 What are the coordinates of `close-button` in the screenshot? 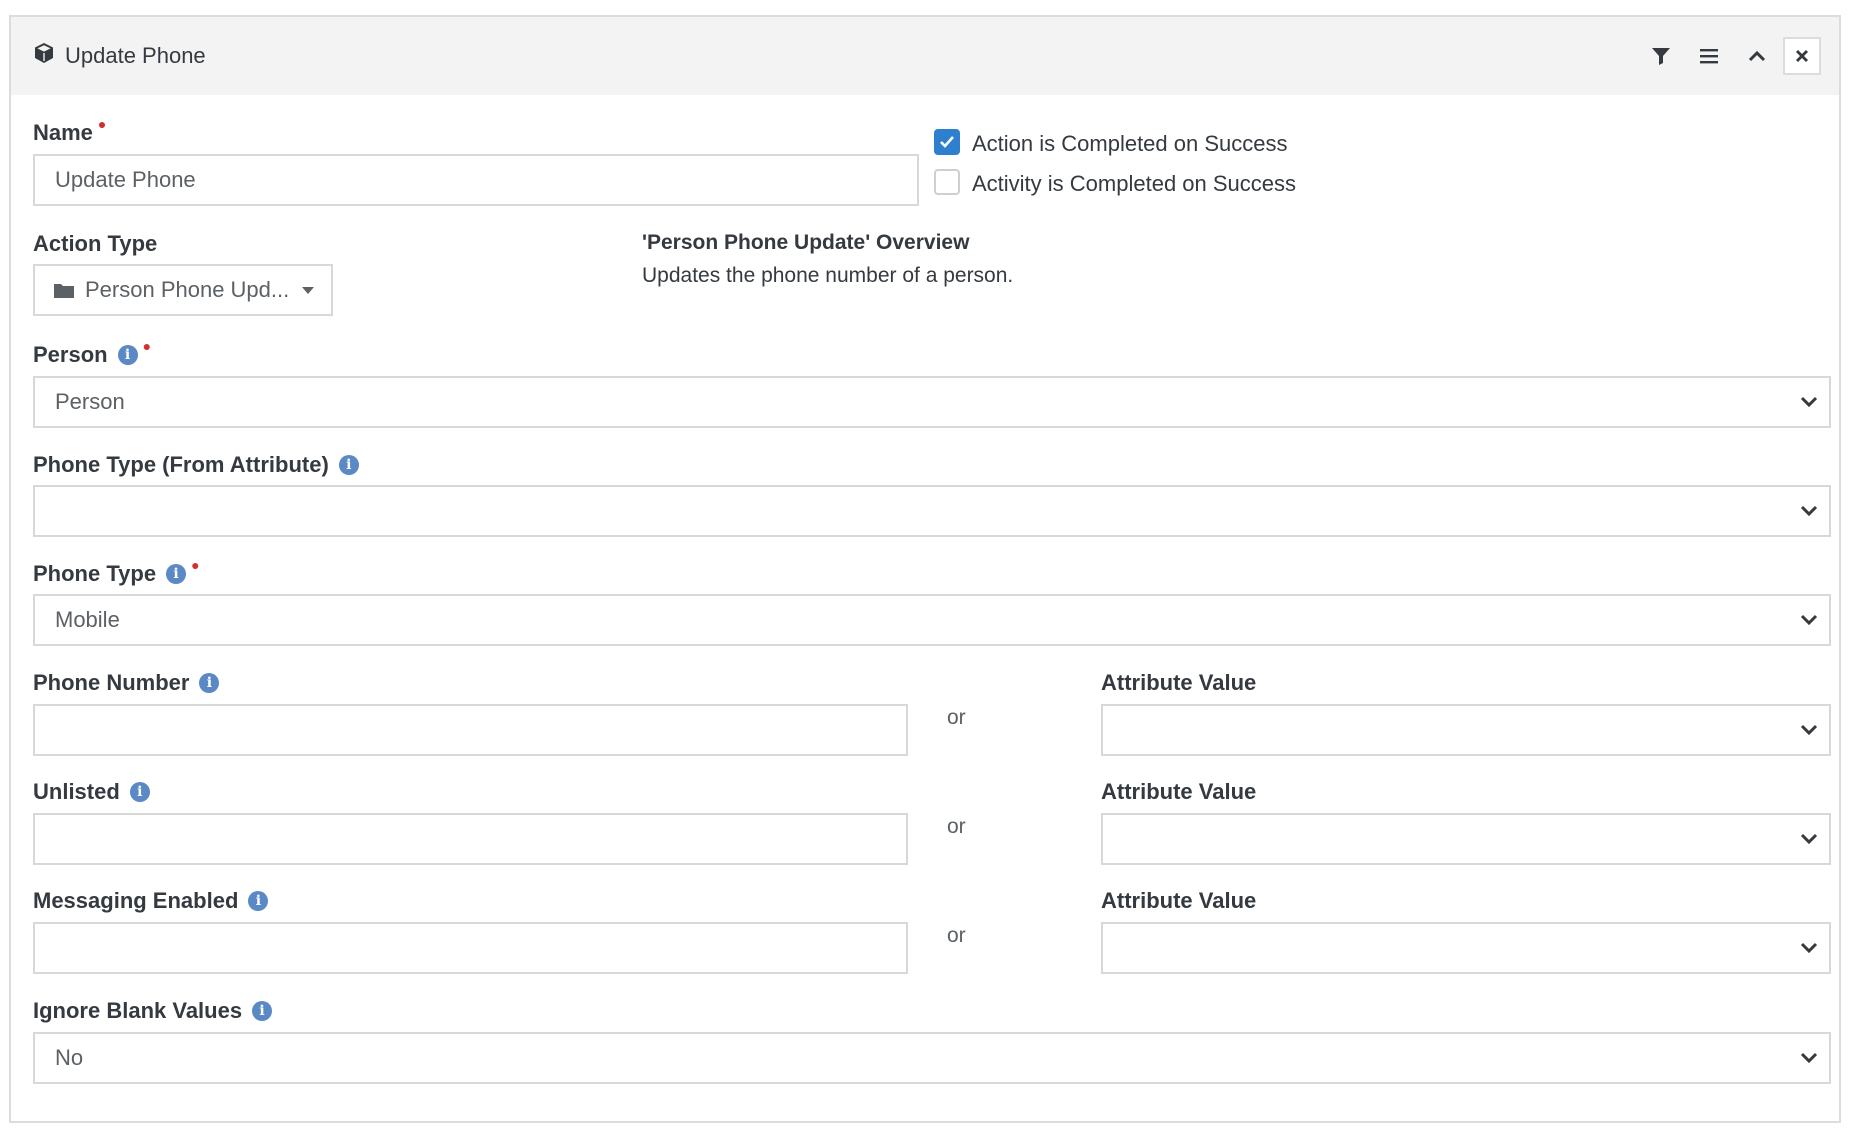 It's located at (1802, 56).